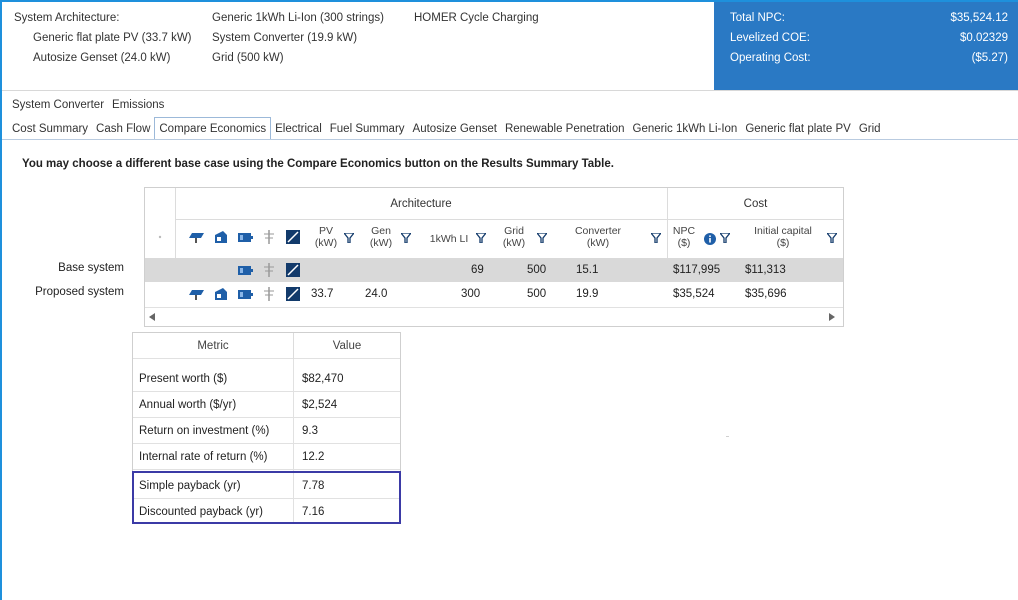 The image size is (1018, 600). I want to click on col-pv-header: PV (kW), so click(326, 239).